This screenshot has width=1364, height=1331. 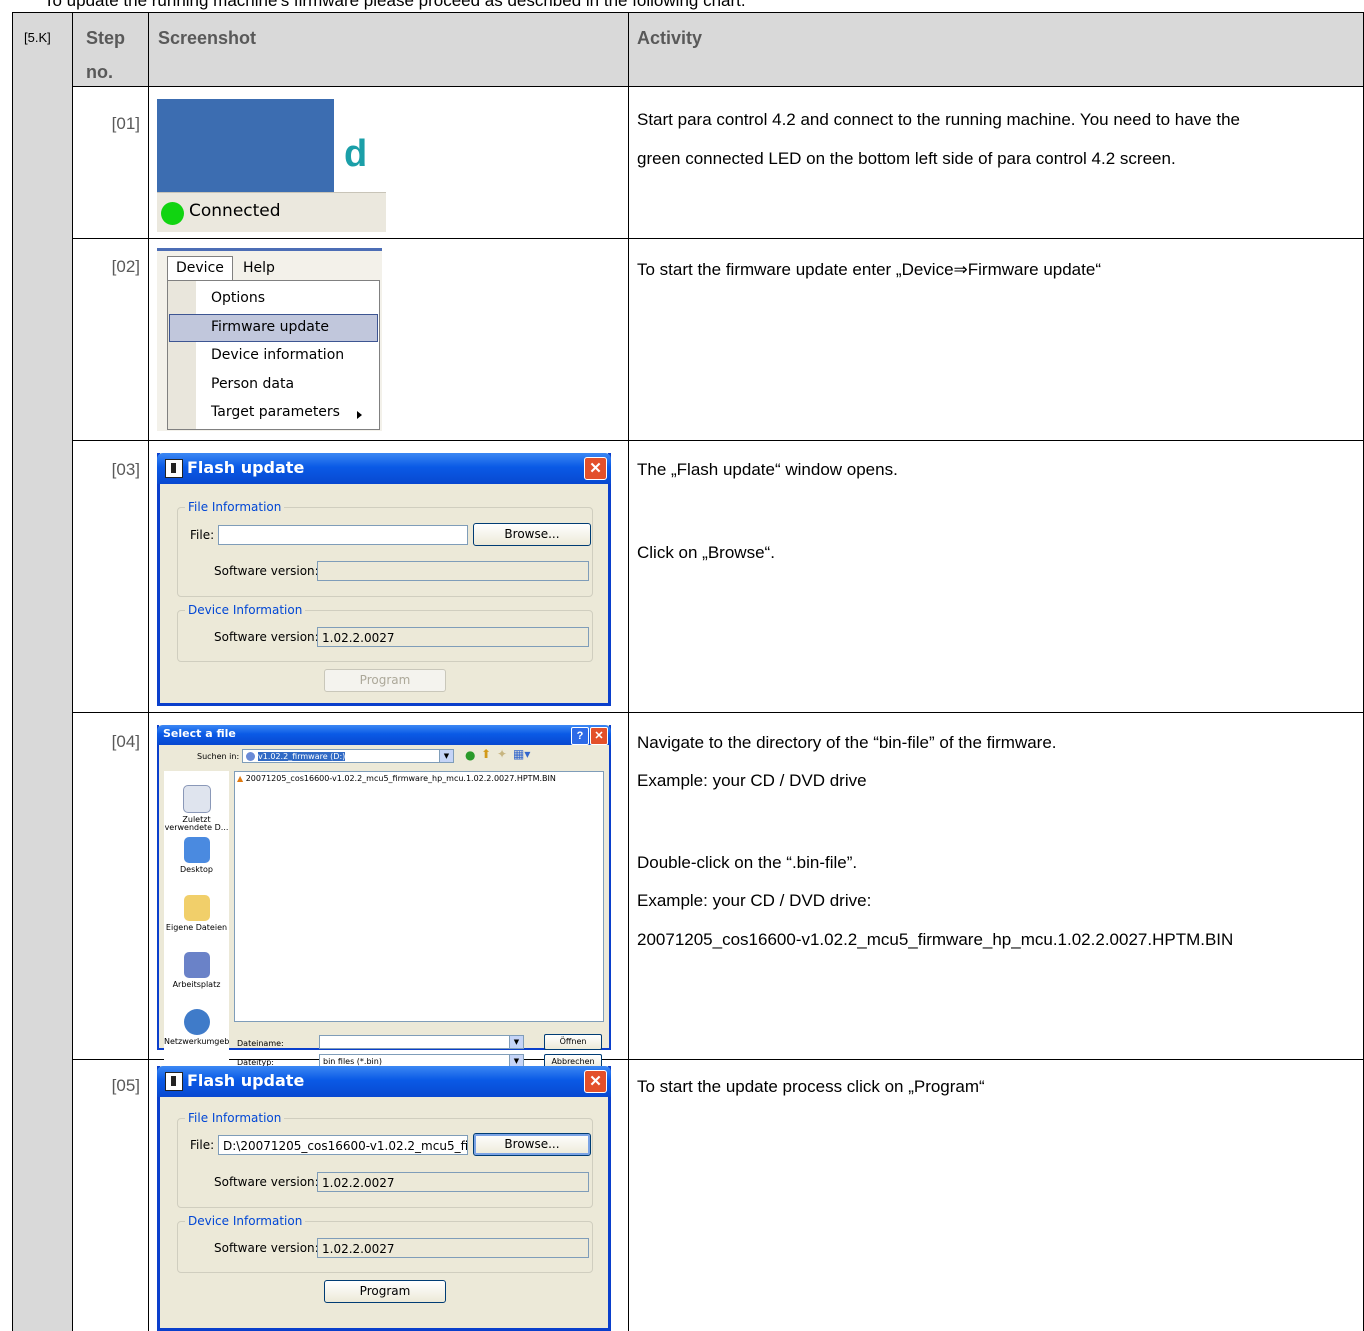 I want to click on back-icon: ●, so click(x=470, y=755).